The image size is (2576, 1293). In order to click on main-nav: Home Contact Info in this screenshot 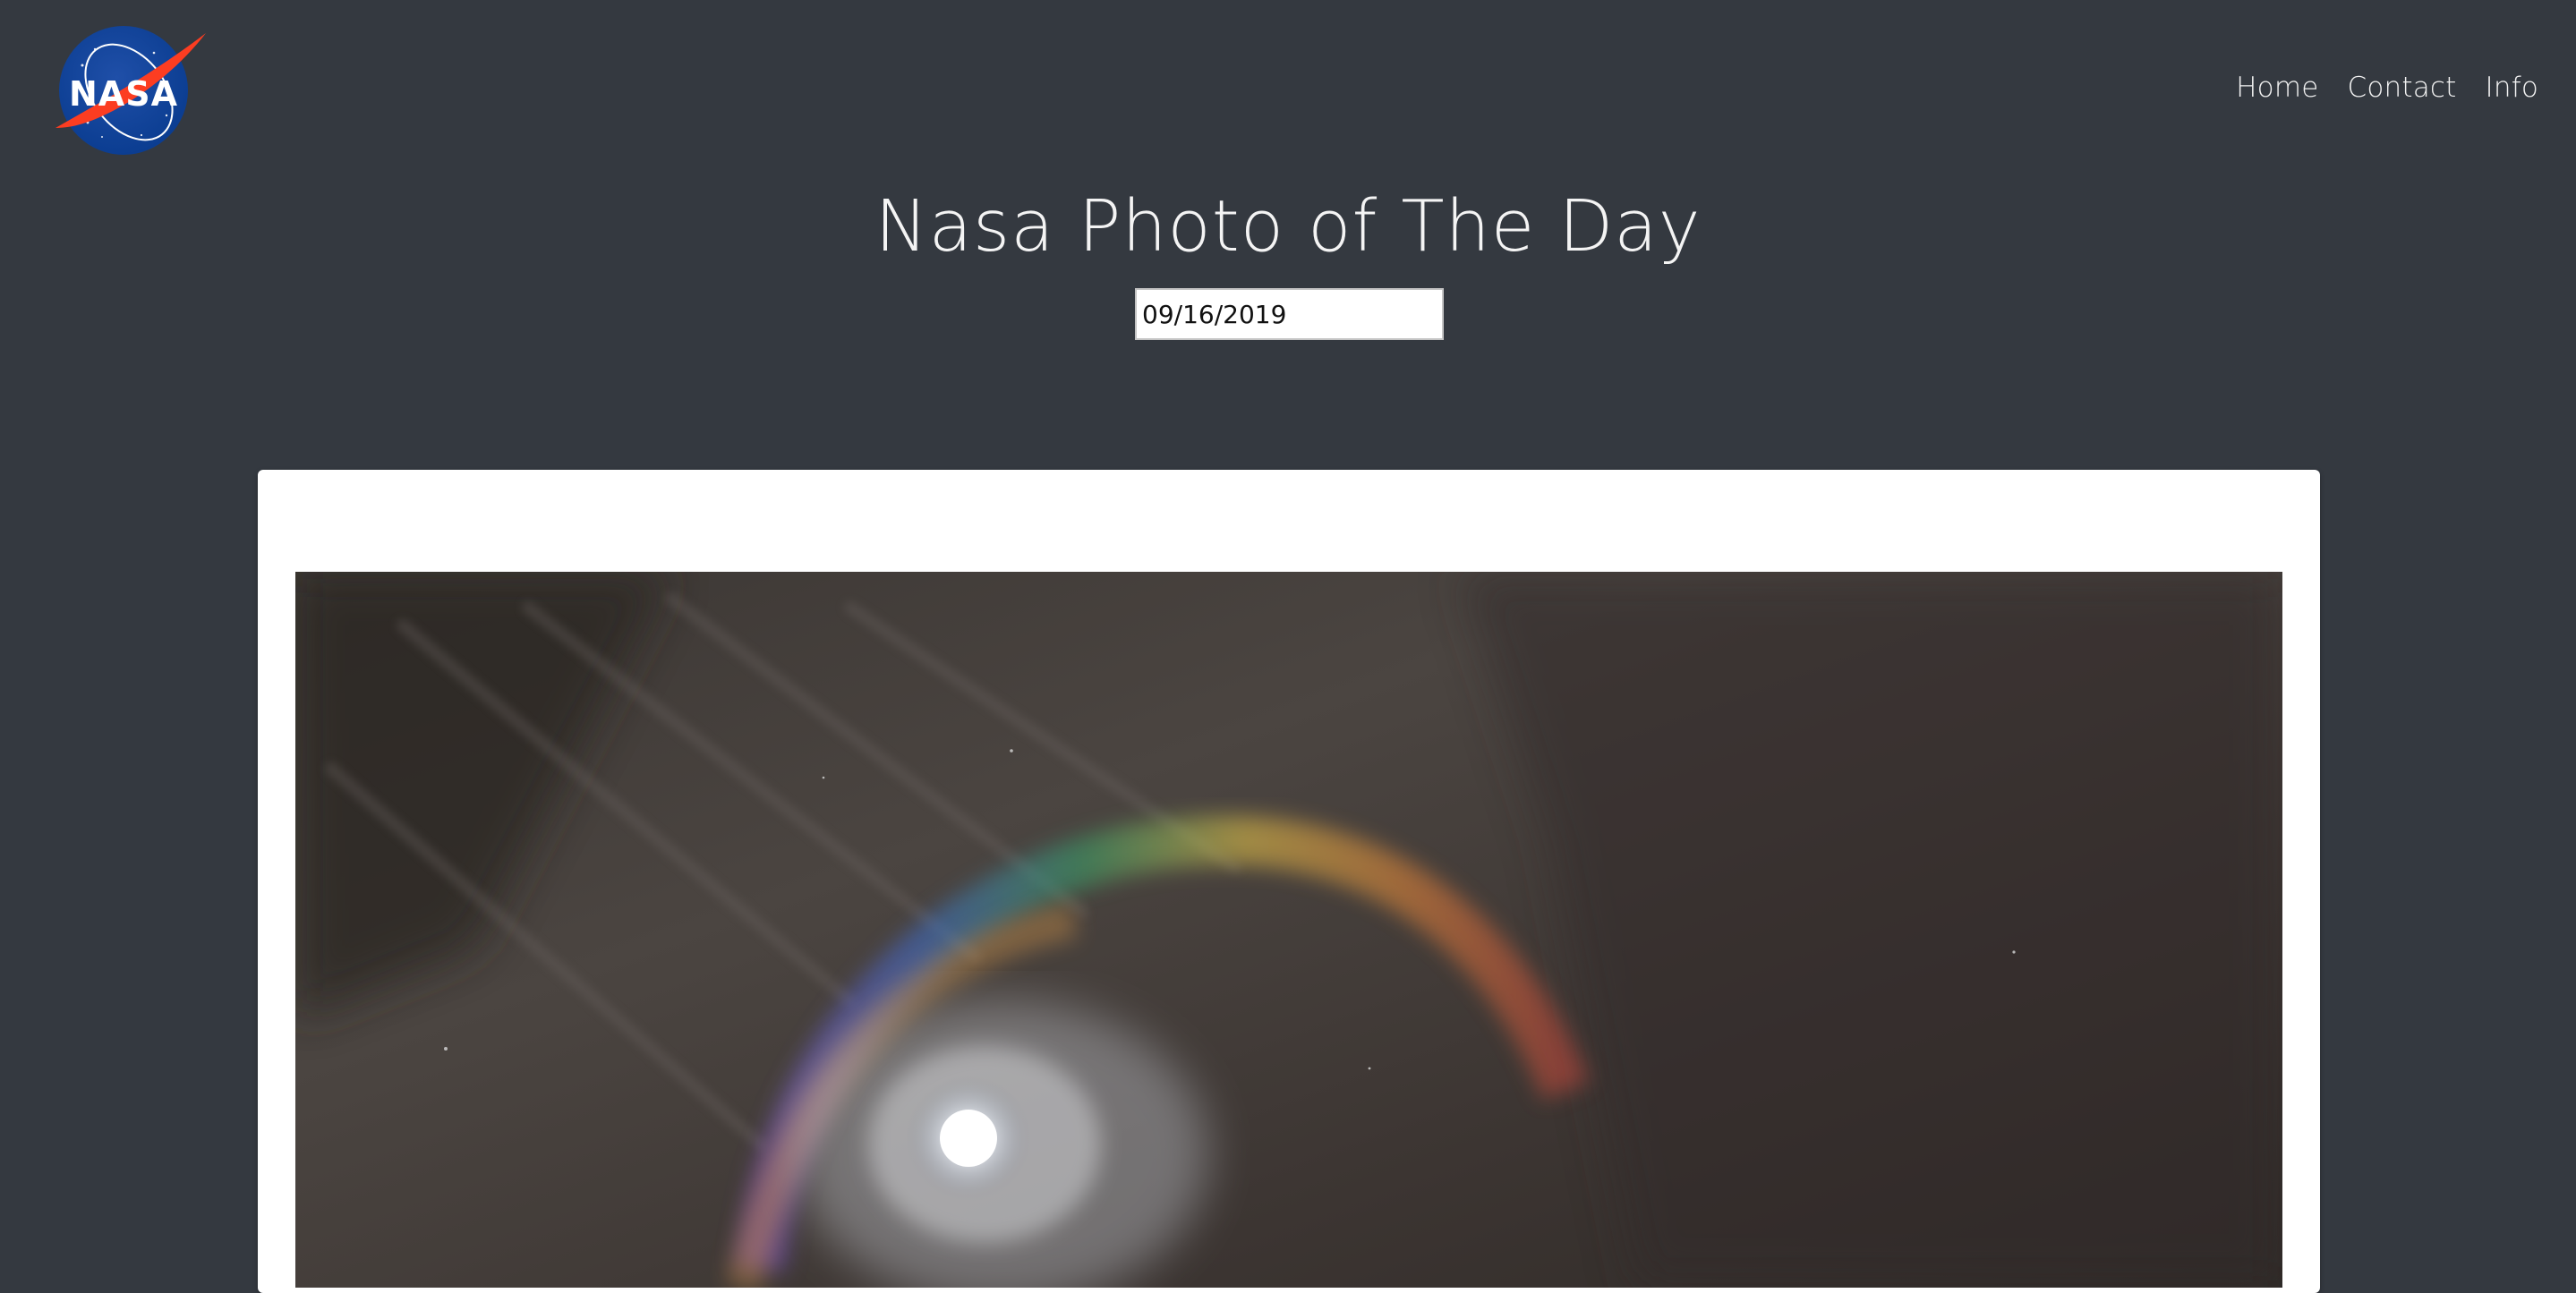, I will do `click(2387, 88)`.